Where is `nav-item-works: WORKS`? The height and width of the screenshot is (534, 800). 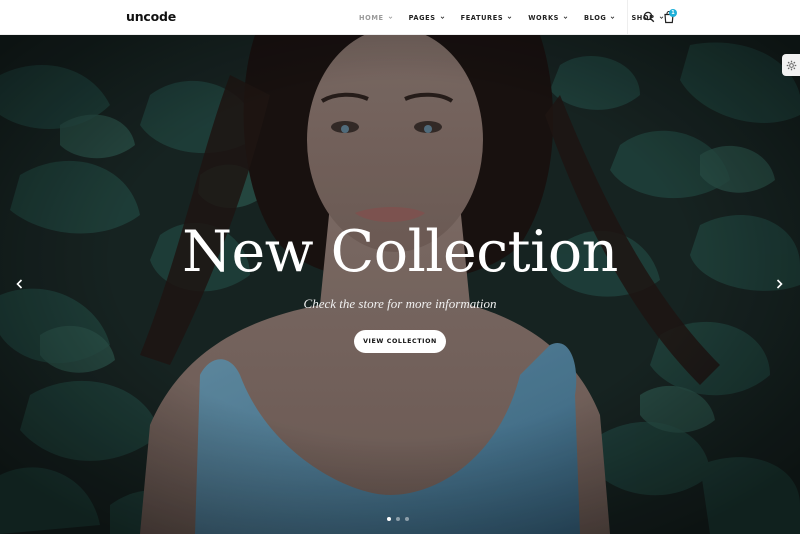 nav-item-works: WORKS is located at coordinates (548, 17).